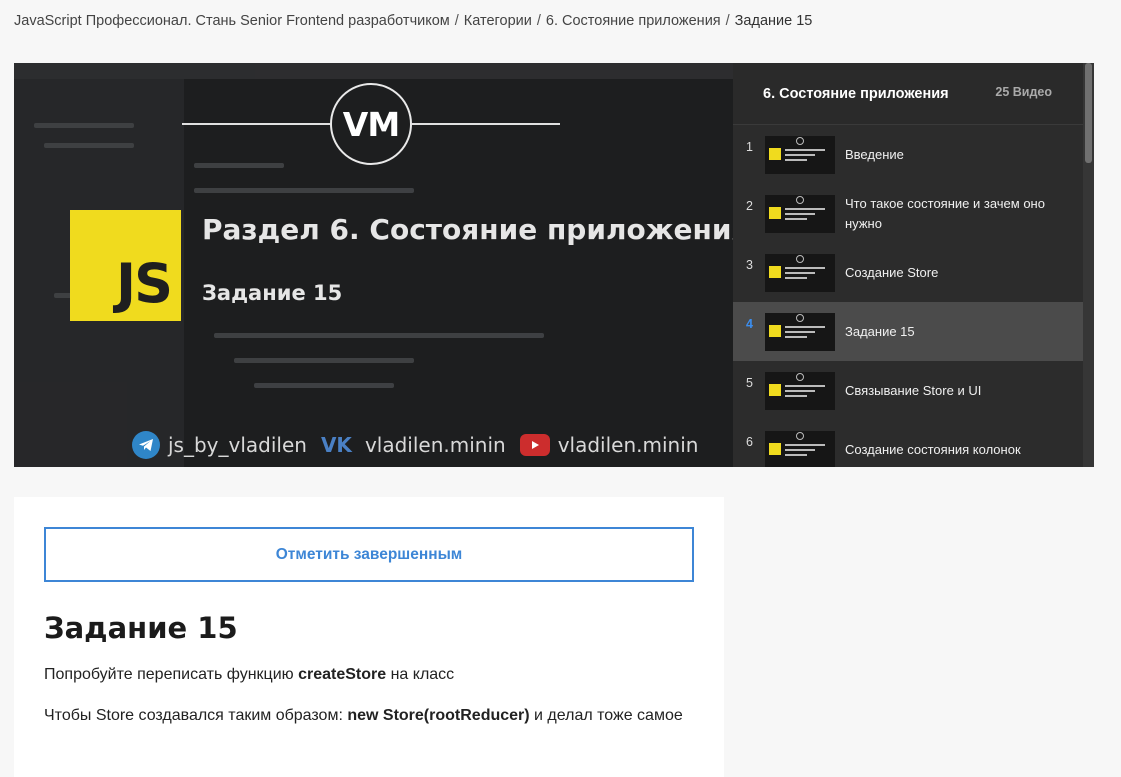 The width and height of the screenshot is (1121, 777). What do you see at coordinates (749, 383) in the screenshot?
I see `playlist-item-number: 5` at bounding box center [749, 383].